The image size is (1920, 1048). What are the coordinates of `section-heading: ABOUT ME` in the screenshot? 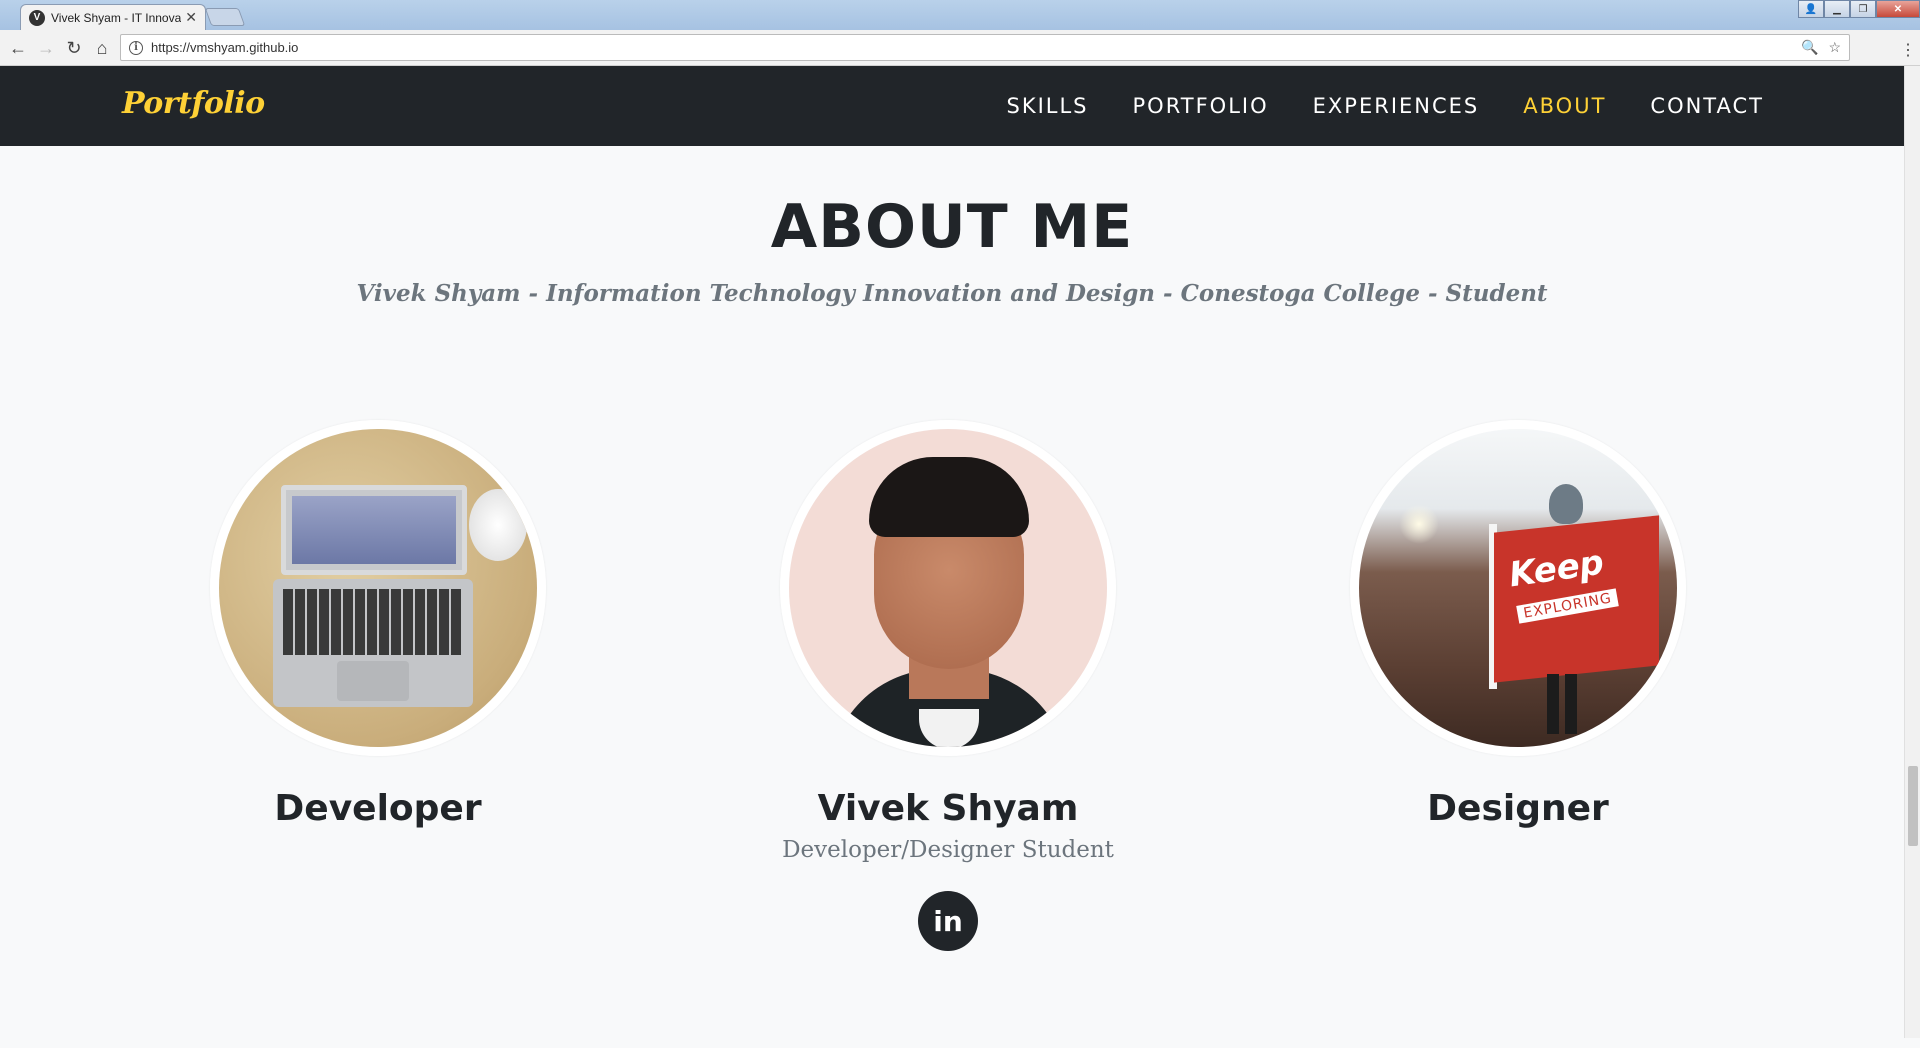 It's located at (952, 227).